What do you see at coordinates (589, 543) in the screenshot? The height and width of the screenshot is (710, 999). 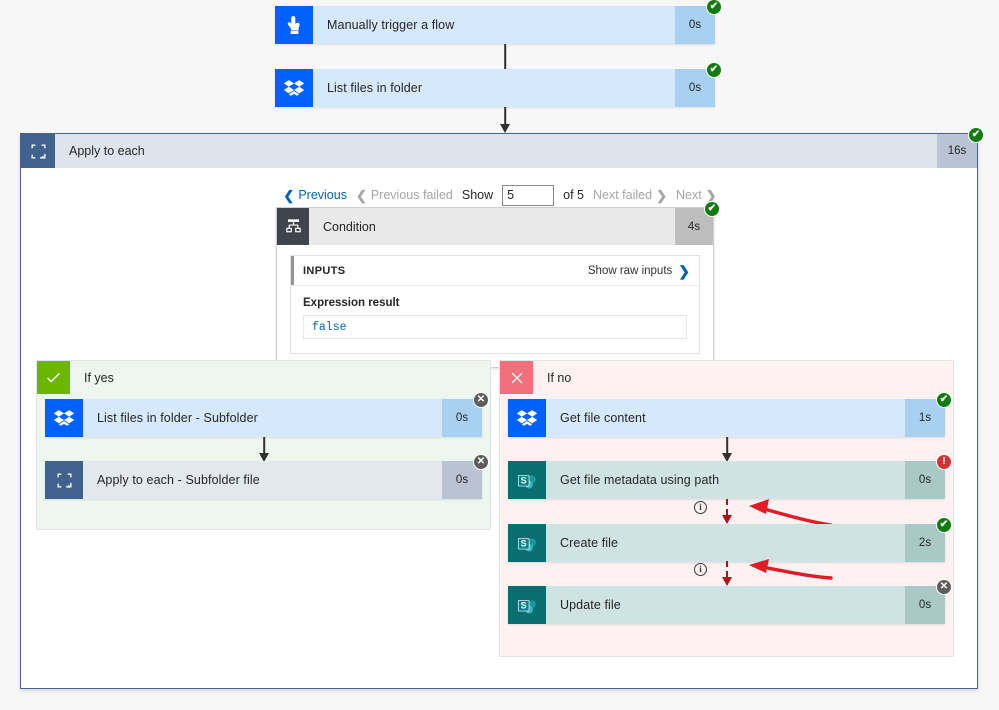 I see `card-title: Create file` at bounding box center [589, 543].